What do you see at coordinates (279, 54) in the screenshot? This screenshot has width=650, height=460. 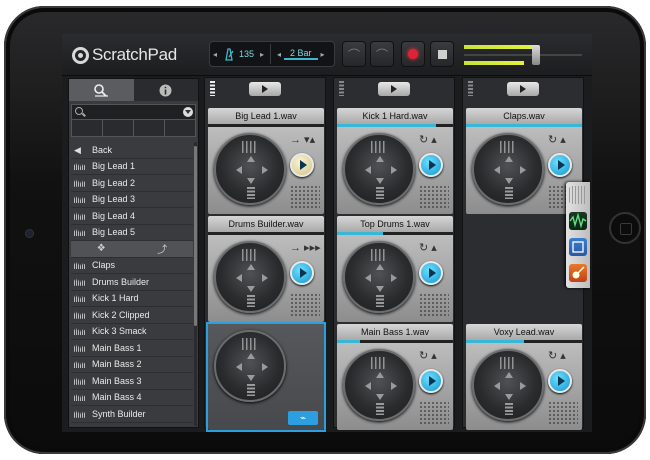 I see `bars-decrease-icon: ◂` at bounding box center [279, 54].